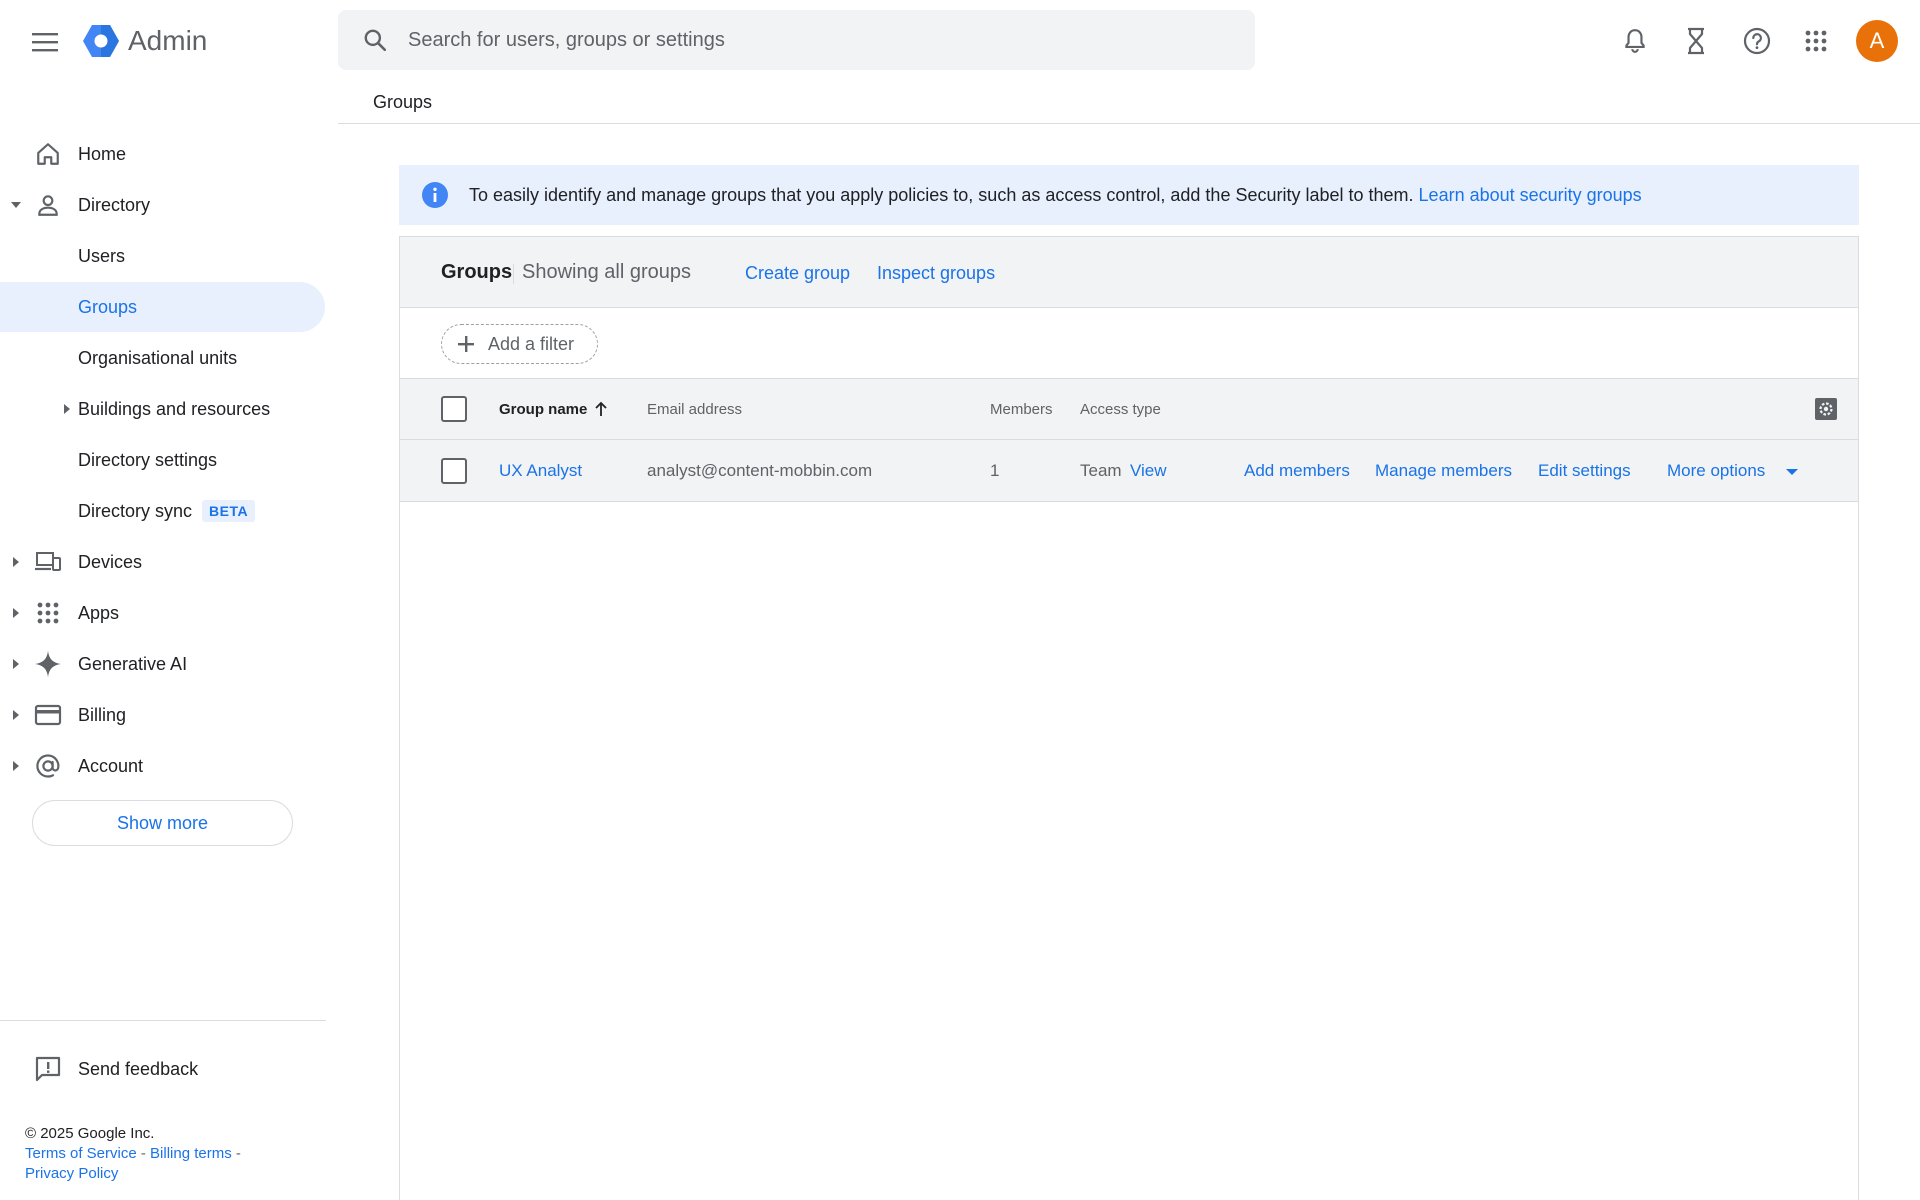 The height and width of the screenshot is (1200, 1920). Describe the element at coordinates (1021, 409) in the screenshot. I see `column-header-members: Members` at that location.